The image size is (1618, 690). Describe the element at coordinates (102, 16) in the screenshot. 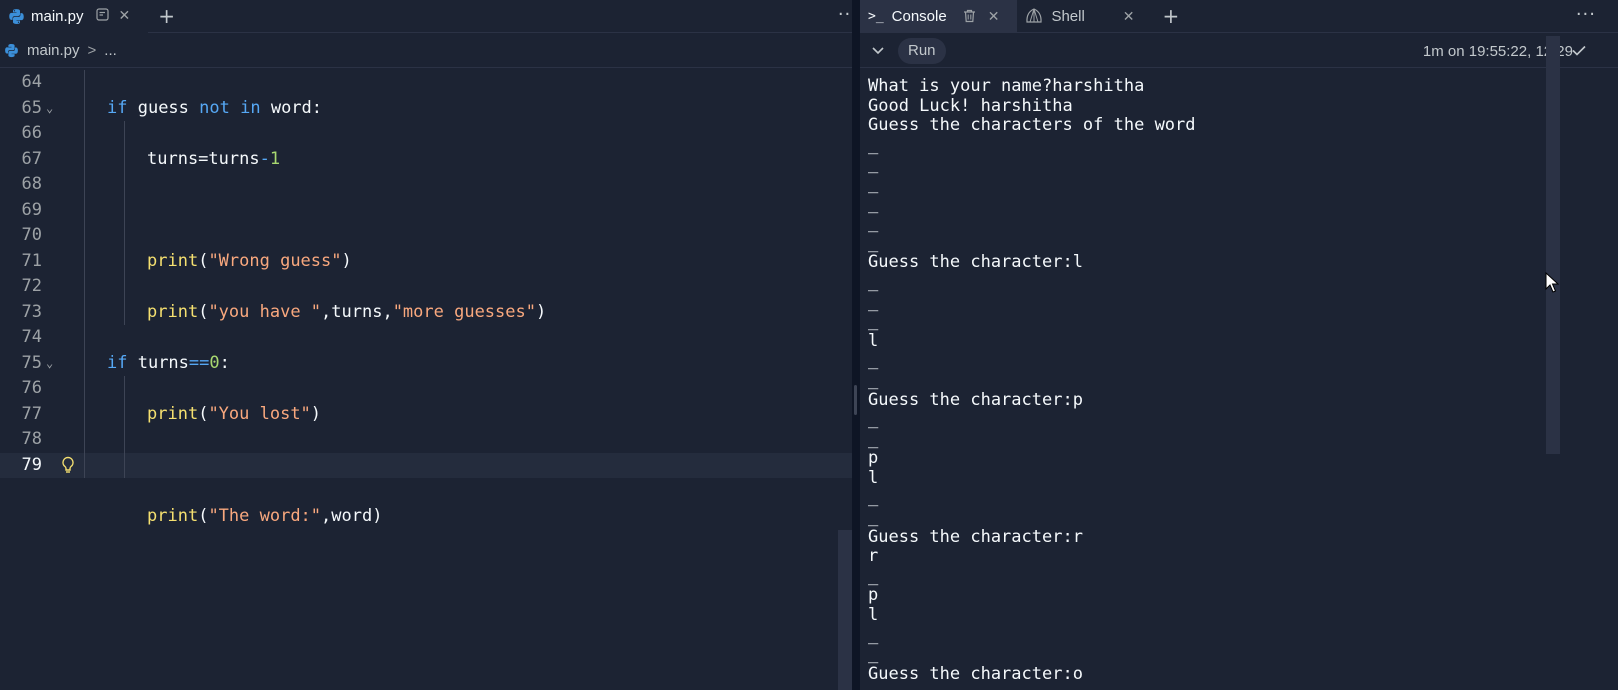

I see `file-options-icon` at that location.